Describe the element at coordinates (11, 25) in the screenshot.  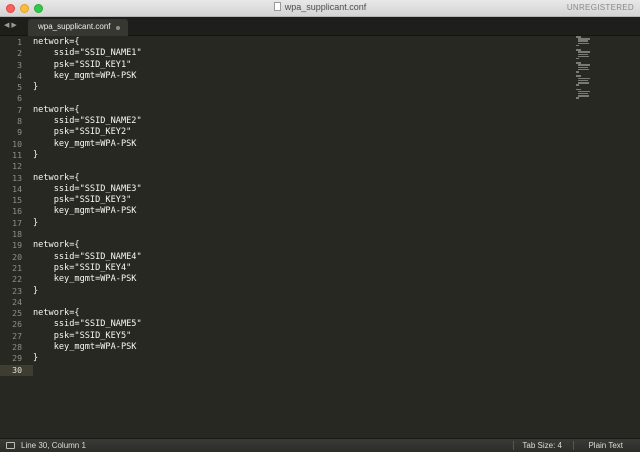
I see `chevron-left-right-icon: ◀▶` at that location.